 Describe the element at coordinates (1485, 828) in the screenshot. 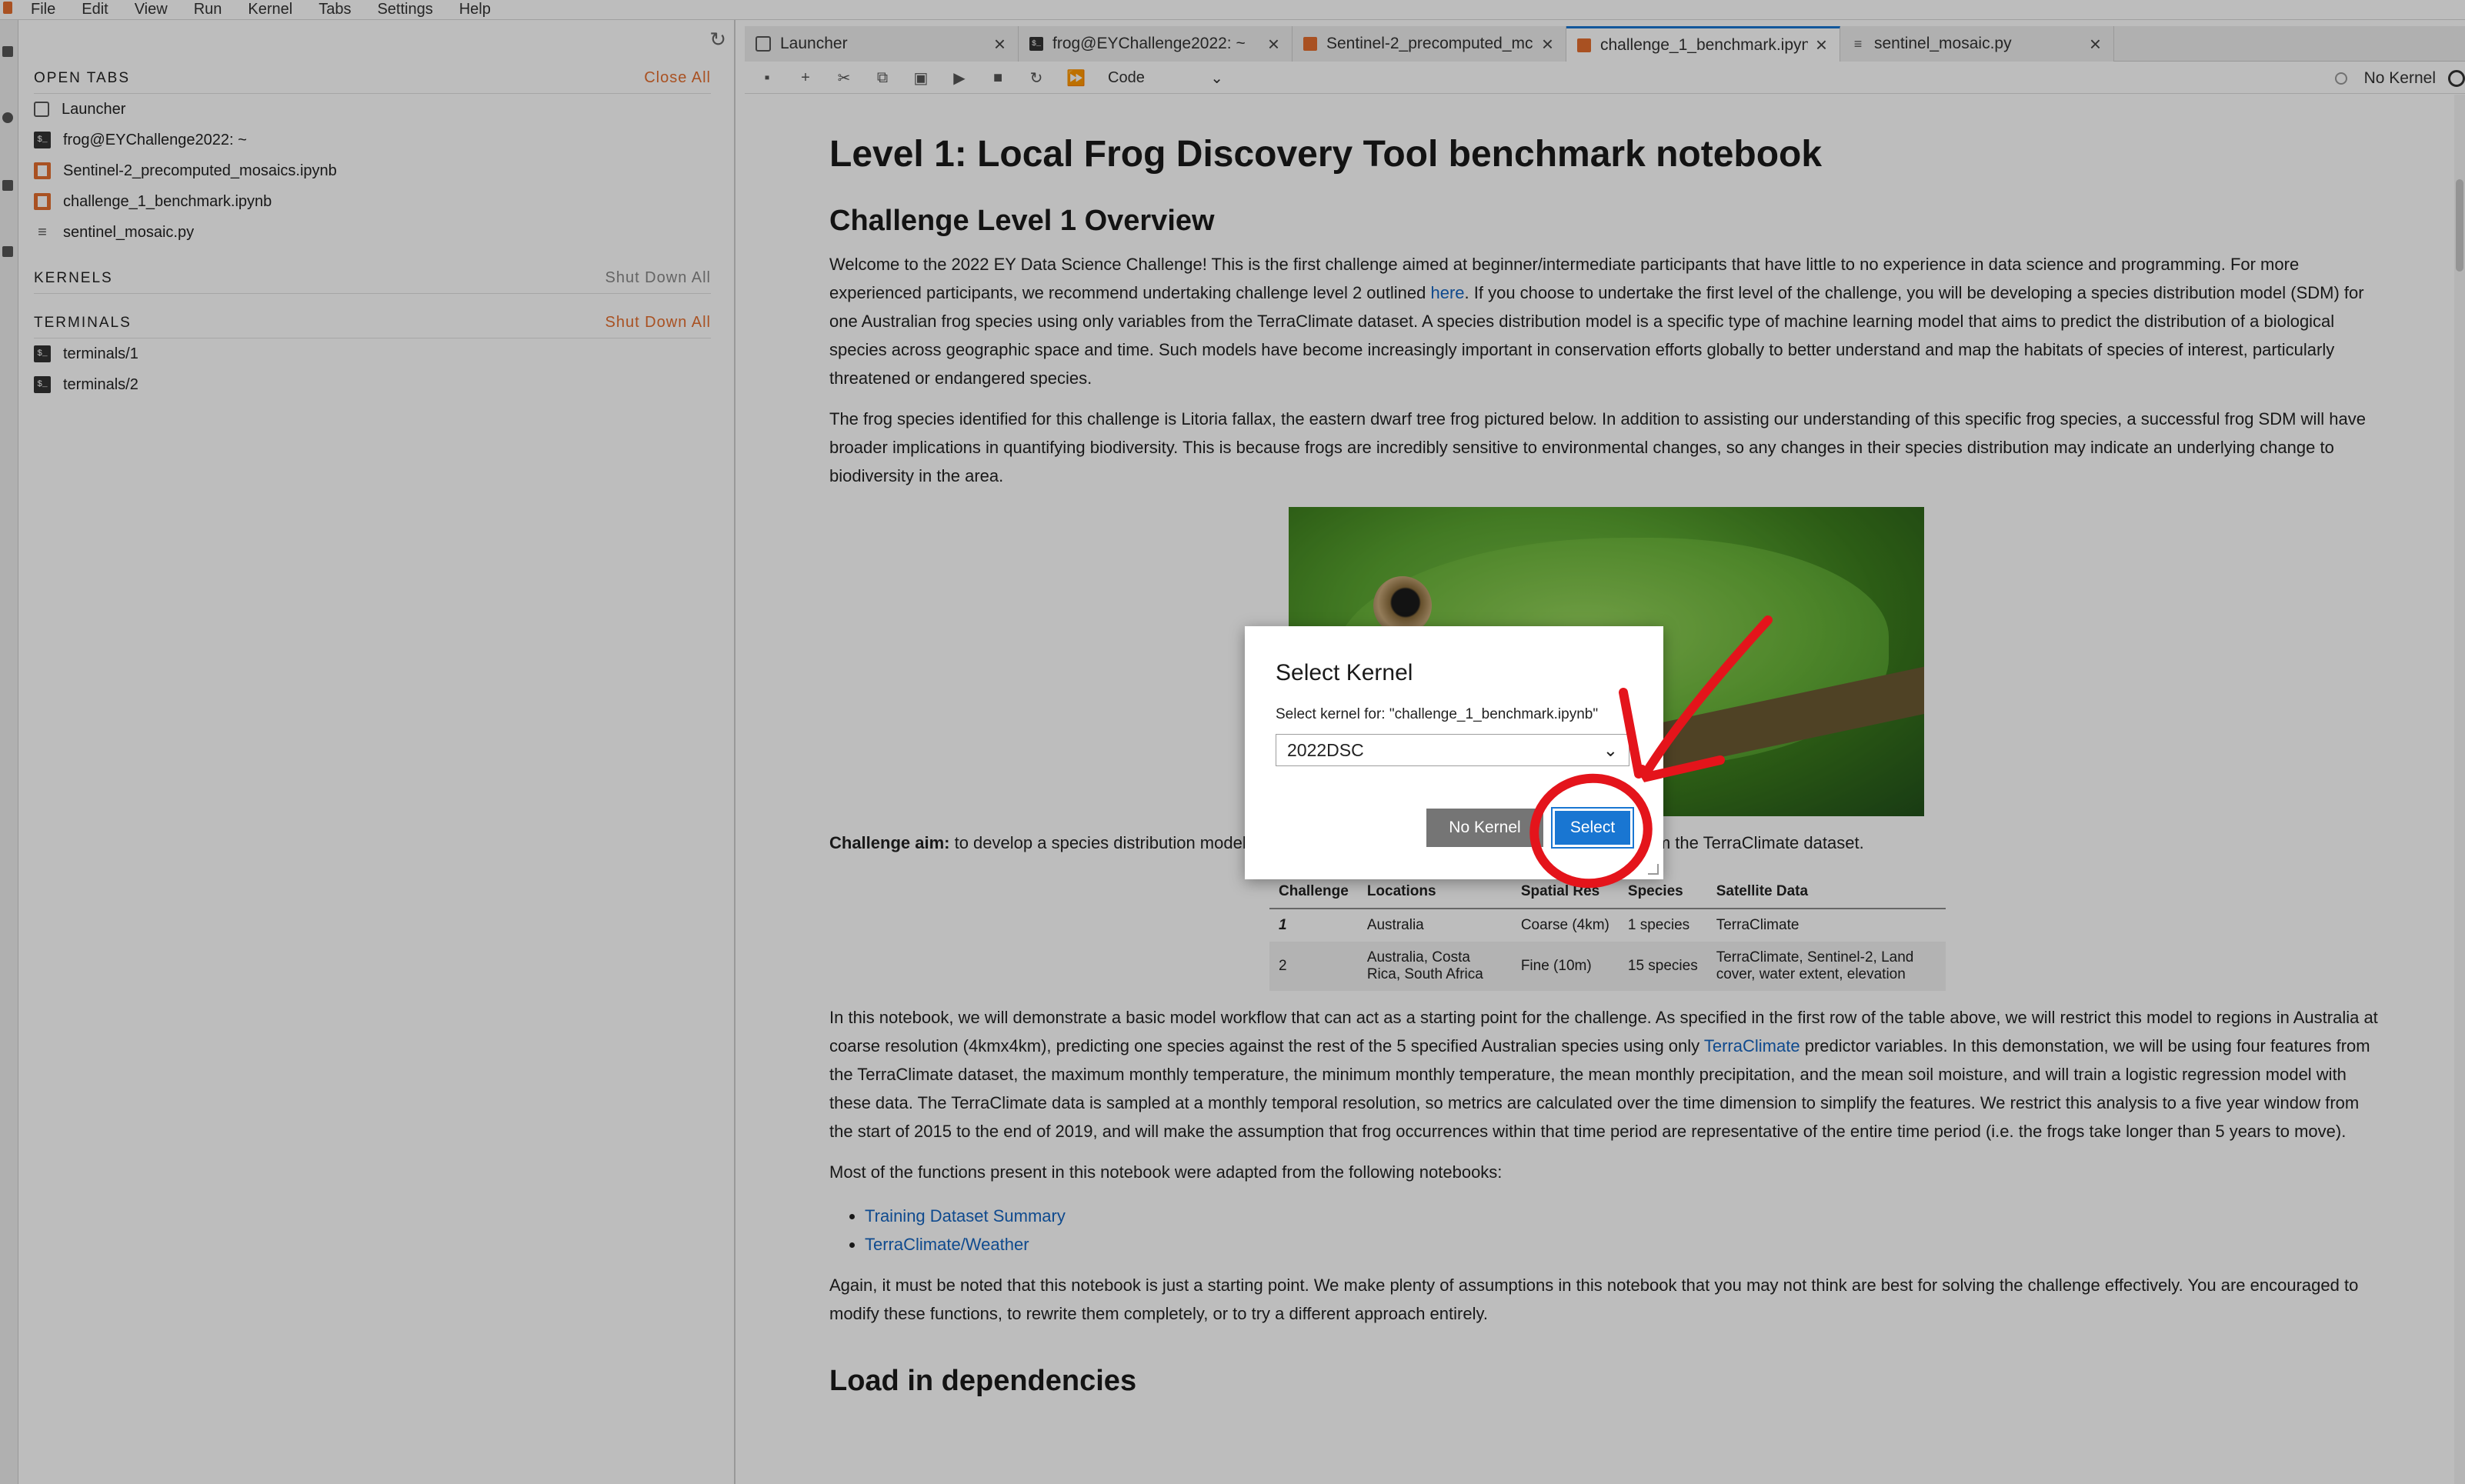

I see `no-kernel-button: No Kernel` at that location.